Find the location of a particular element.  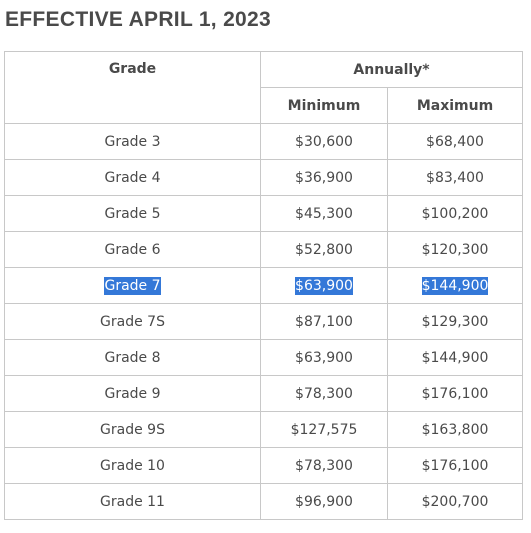

table-row: Grade 7 $63,900 $144,900 is located at coordinates (264, 285).